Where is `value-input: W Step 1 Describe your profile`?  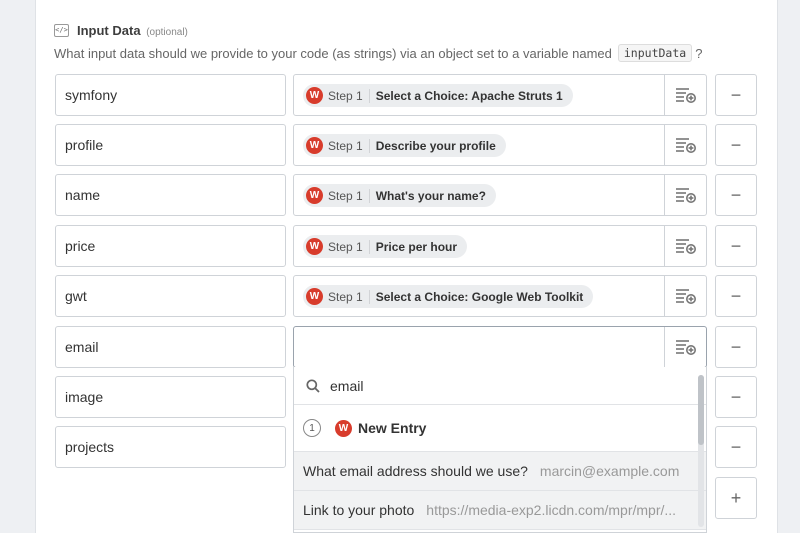 value-input: W Step 1 Describe your profile is located at coordinates (500, 145).